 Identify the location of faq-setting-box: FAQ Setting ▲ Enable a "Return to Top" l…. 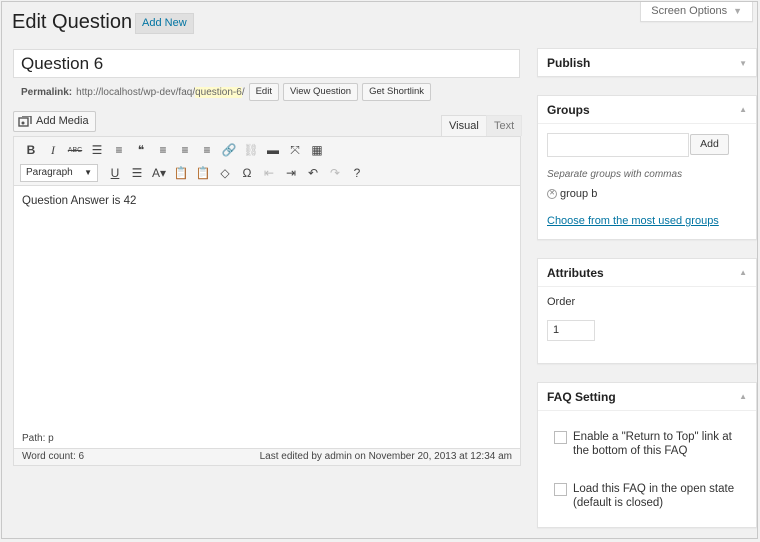
(647, 455).